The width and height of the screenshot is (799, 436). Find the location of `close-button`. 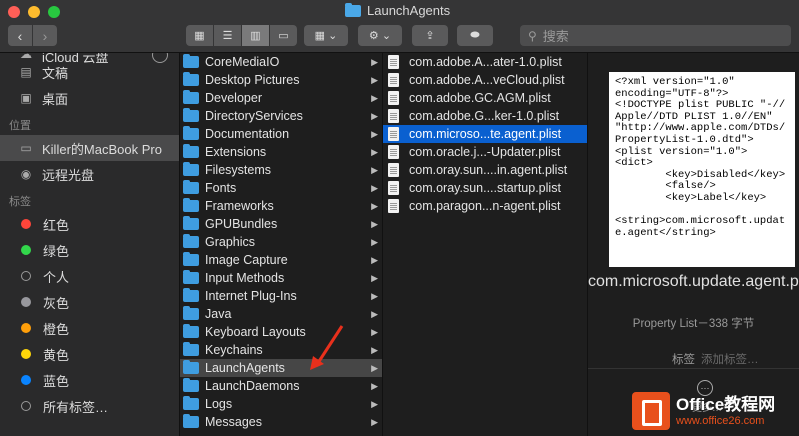

close-button is located at coordinates (14, 12).